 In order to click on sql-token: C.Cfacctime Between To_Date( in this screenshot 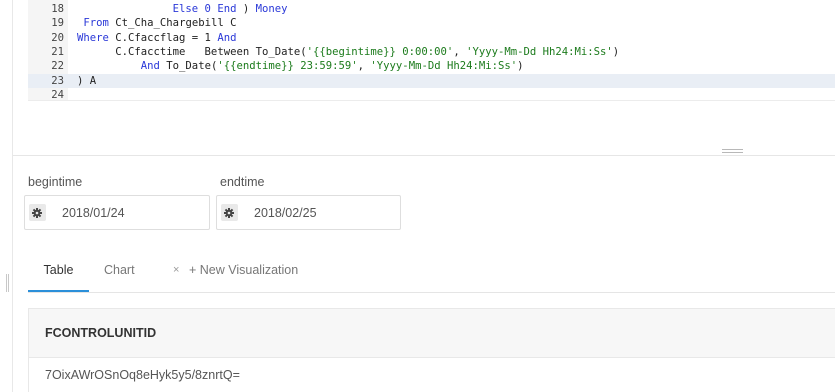, I will do `click(192, 51)`.